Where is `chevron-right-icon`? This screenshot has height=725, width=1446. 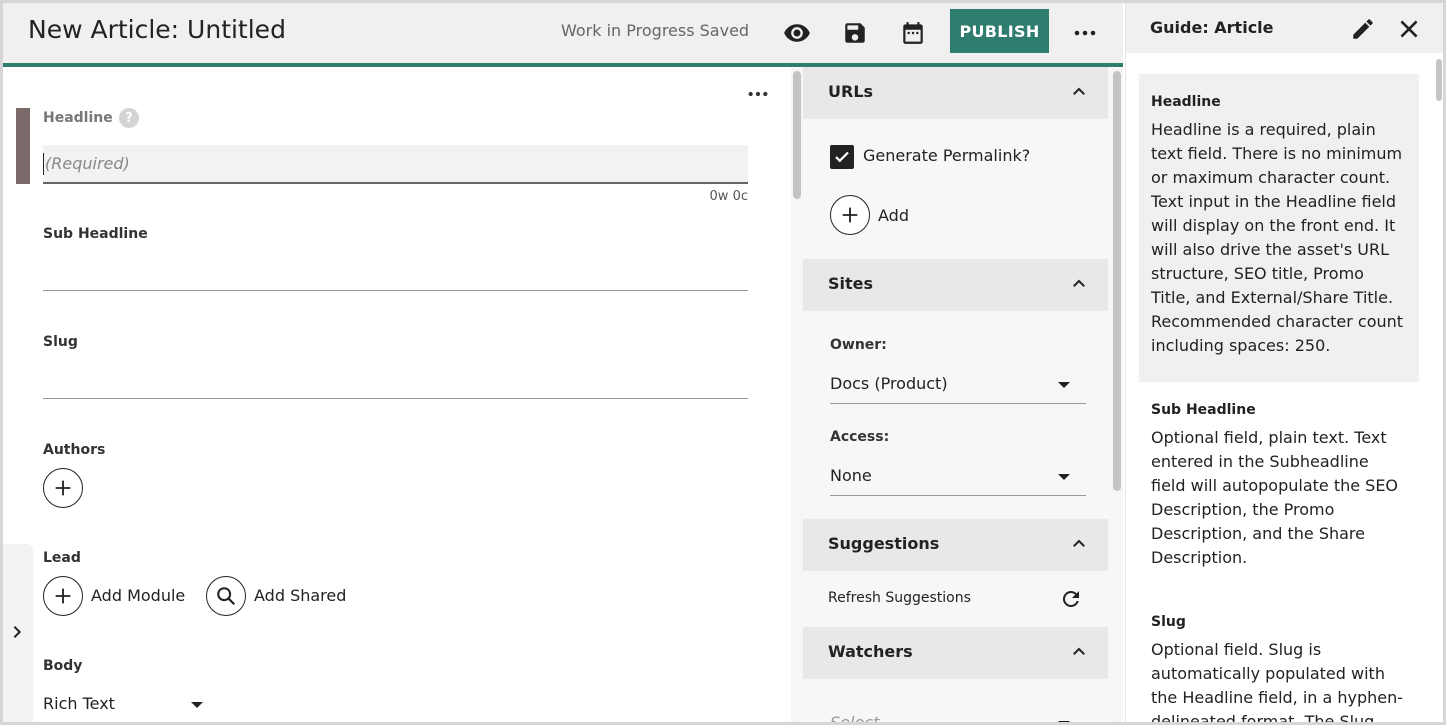
chevron-right-icon is located at coordinates (17, 632).